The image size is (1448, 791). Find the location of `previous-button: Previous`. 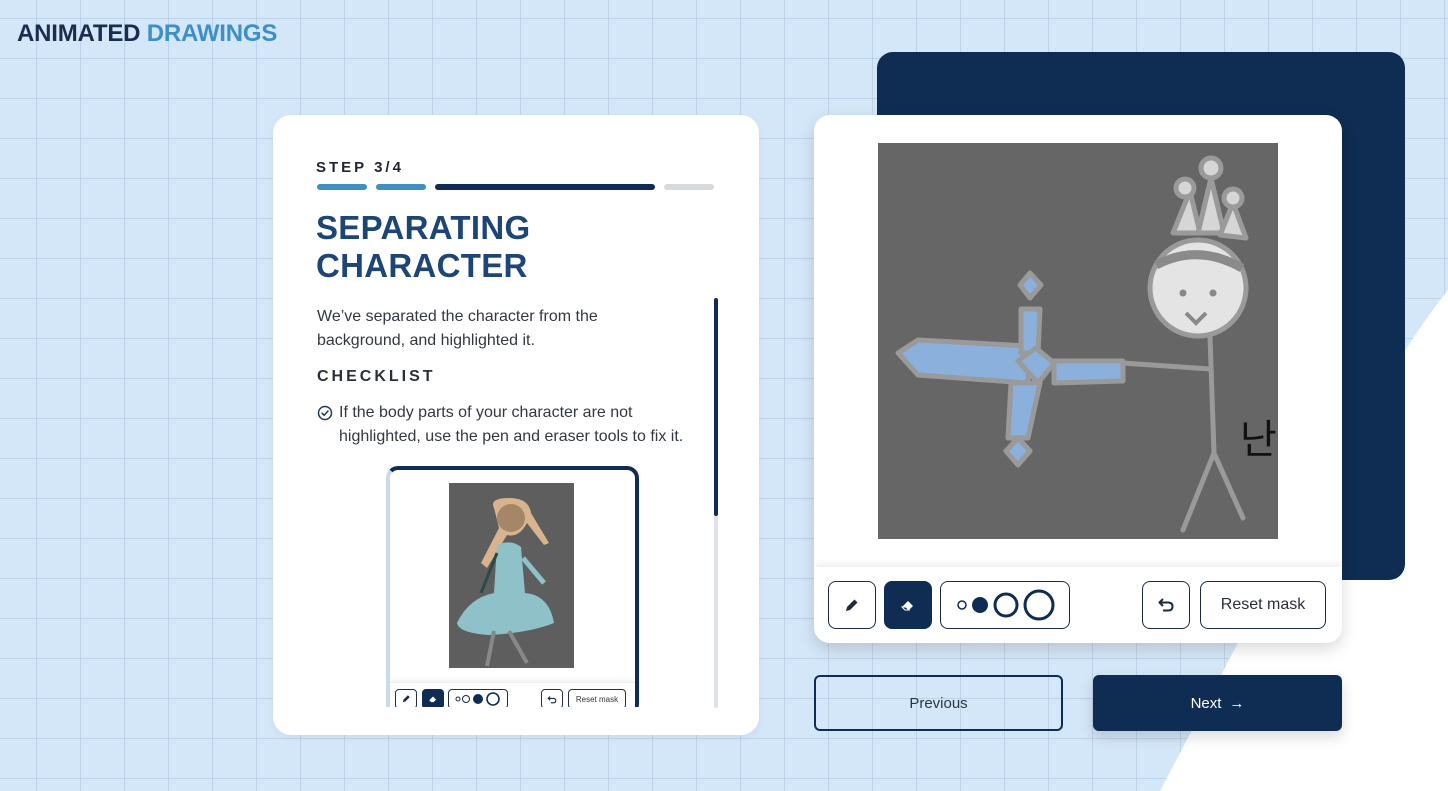

previous-button: Previous is located at coordinates (938, 703).